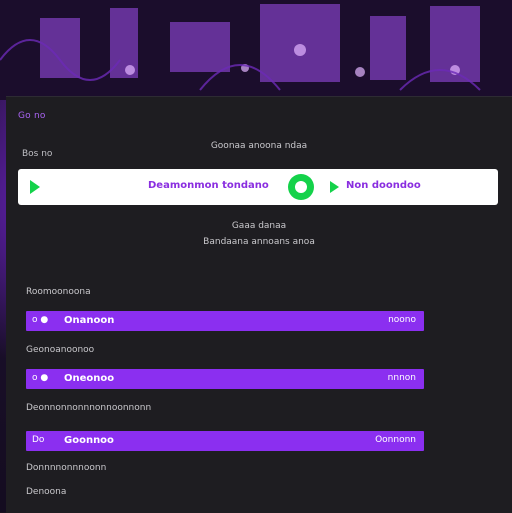  I want to click on player-description: Bandaana annoans anoa, so click(259, 242).